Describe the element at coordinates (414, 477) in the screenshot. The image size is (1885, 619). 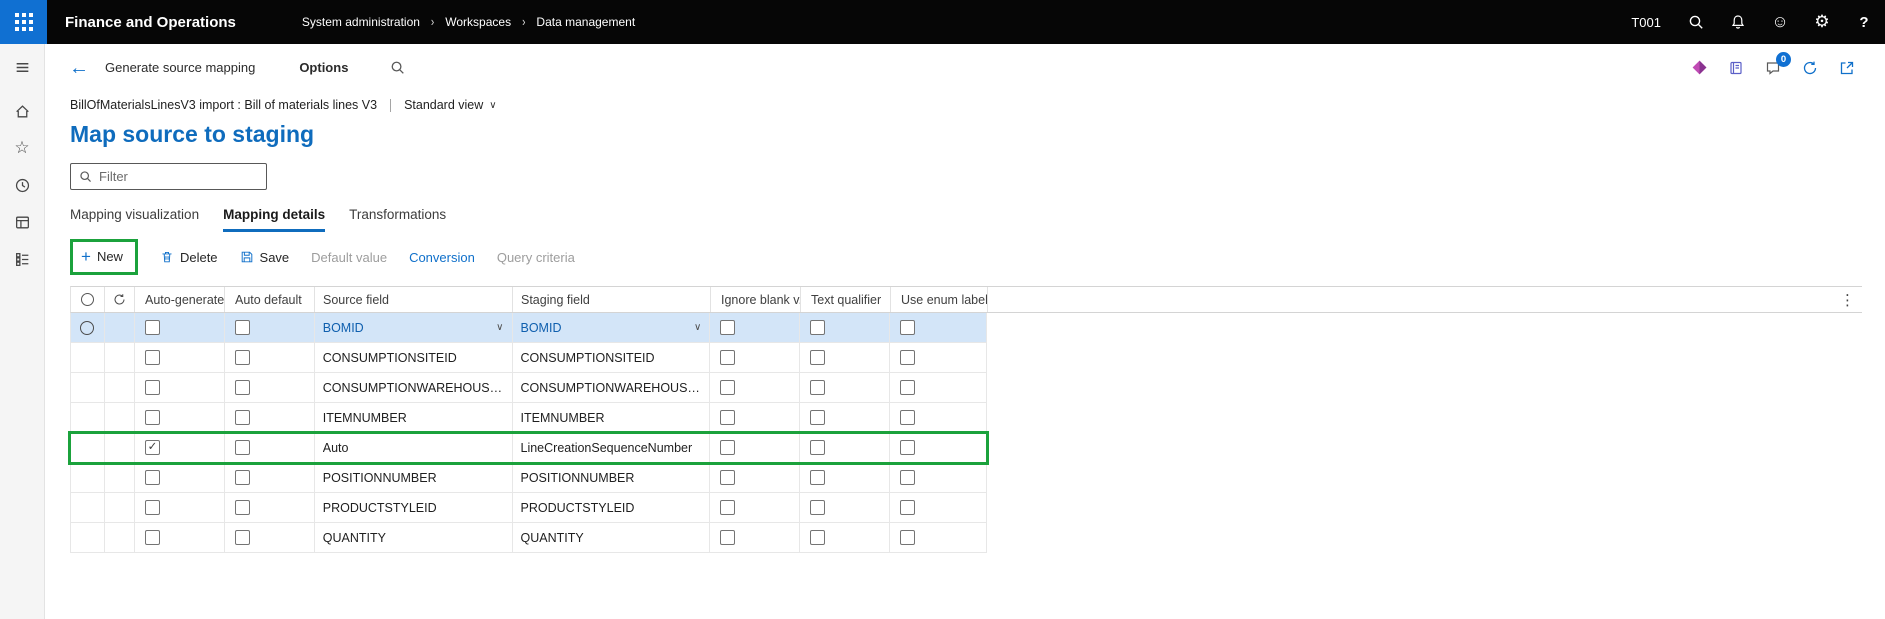
I see `source-field-cell: POSITIONNUMBER` at that location.